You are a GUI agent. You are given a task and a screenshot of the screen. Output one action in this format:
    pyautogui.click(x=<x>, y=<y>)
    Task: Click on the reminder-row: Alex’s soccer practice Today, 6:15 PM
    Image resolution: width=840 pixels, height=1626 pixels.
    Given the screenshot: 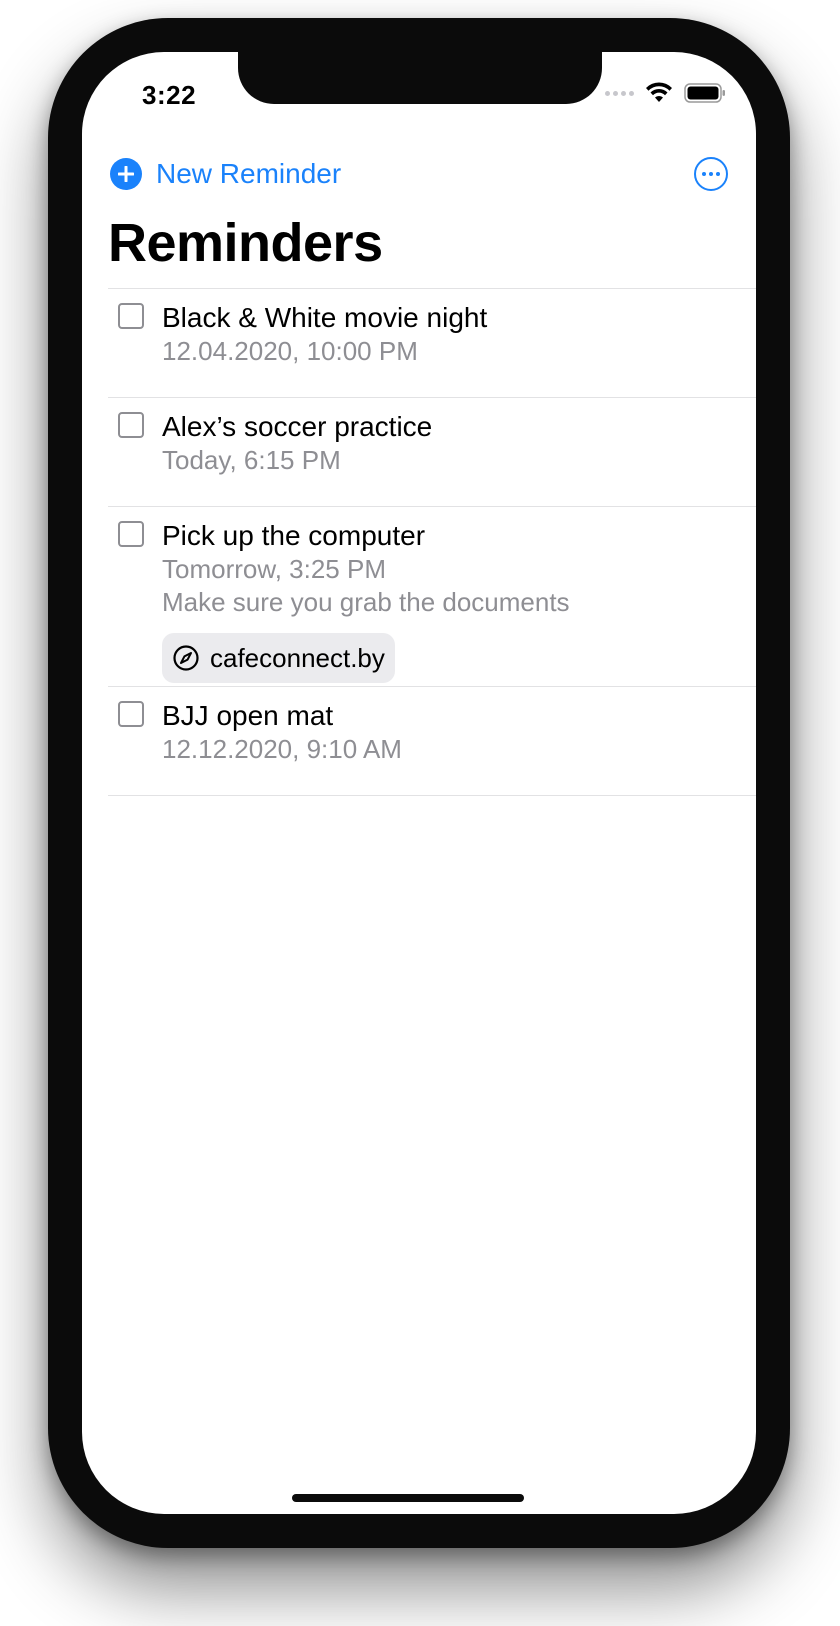 What is the action you would take?
    pyautogui.click(x=432, y=451)
    